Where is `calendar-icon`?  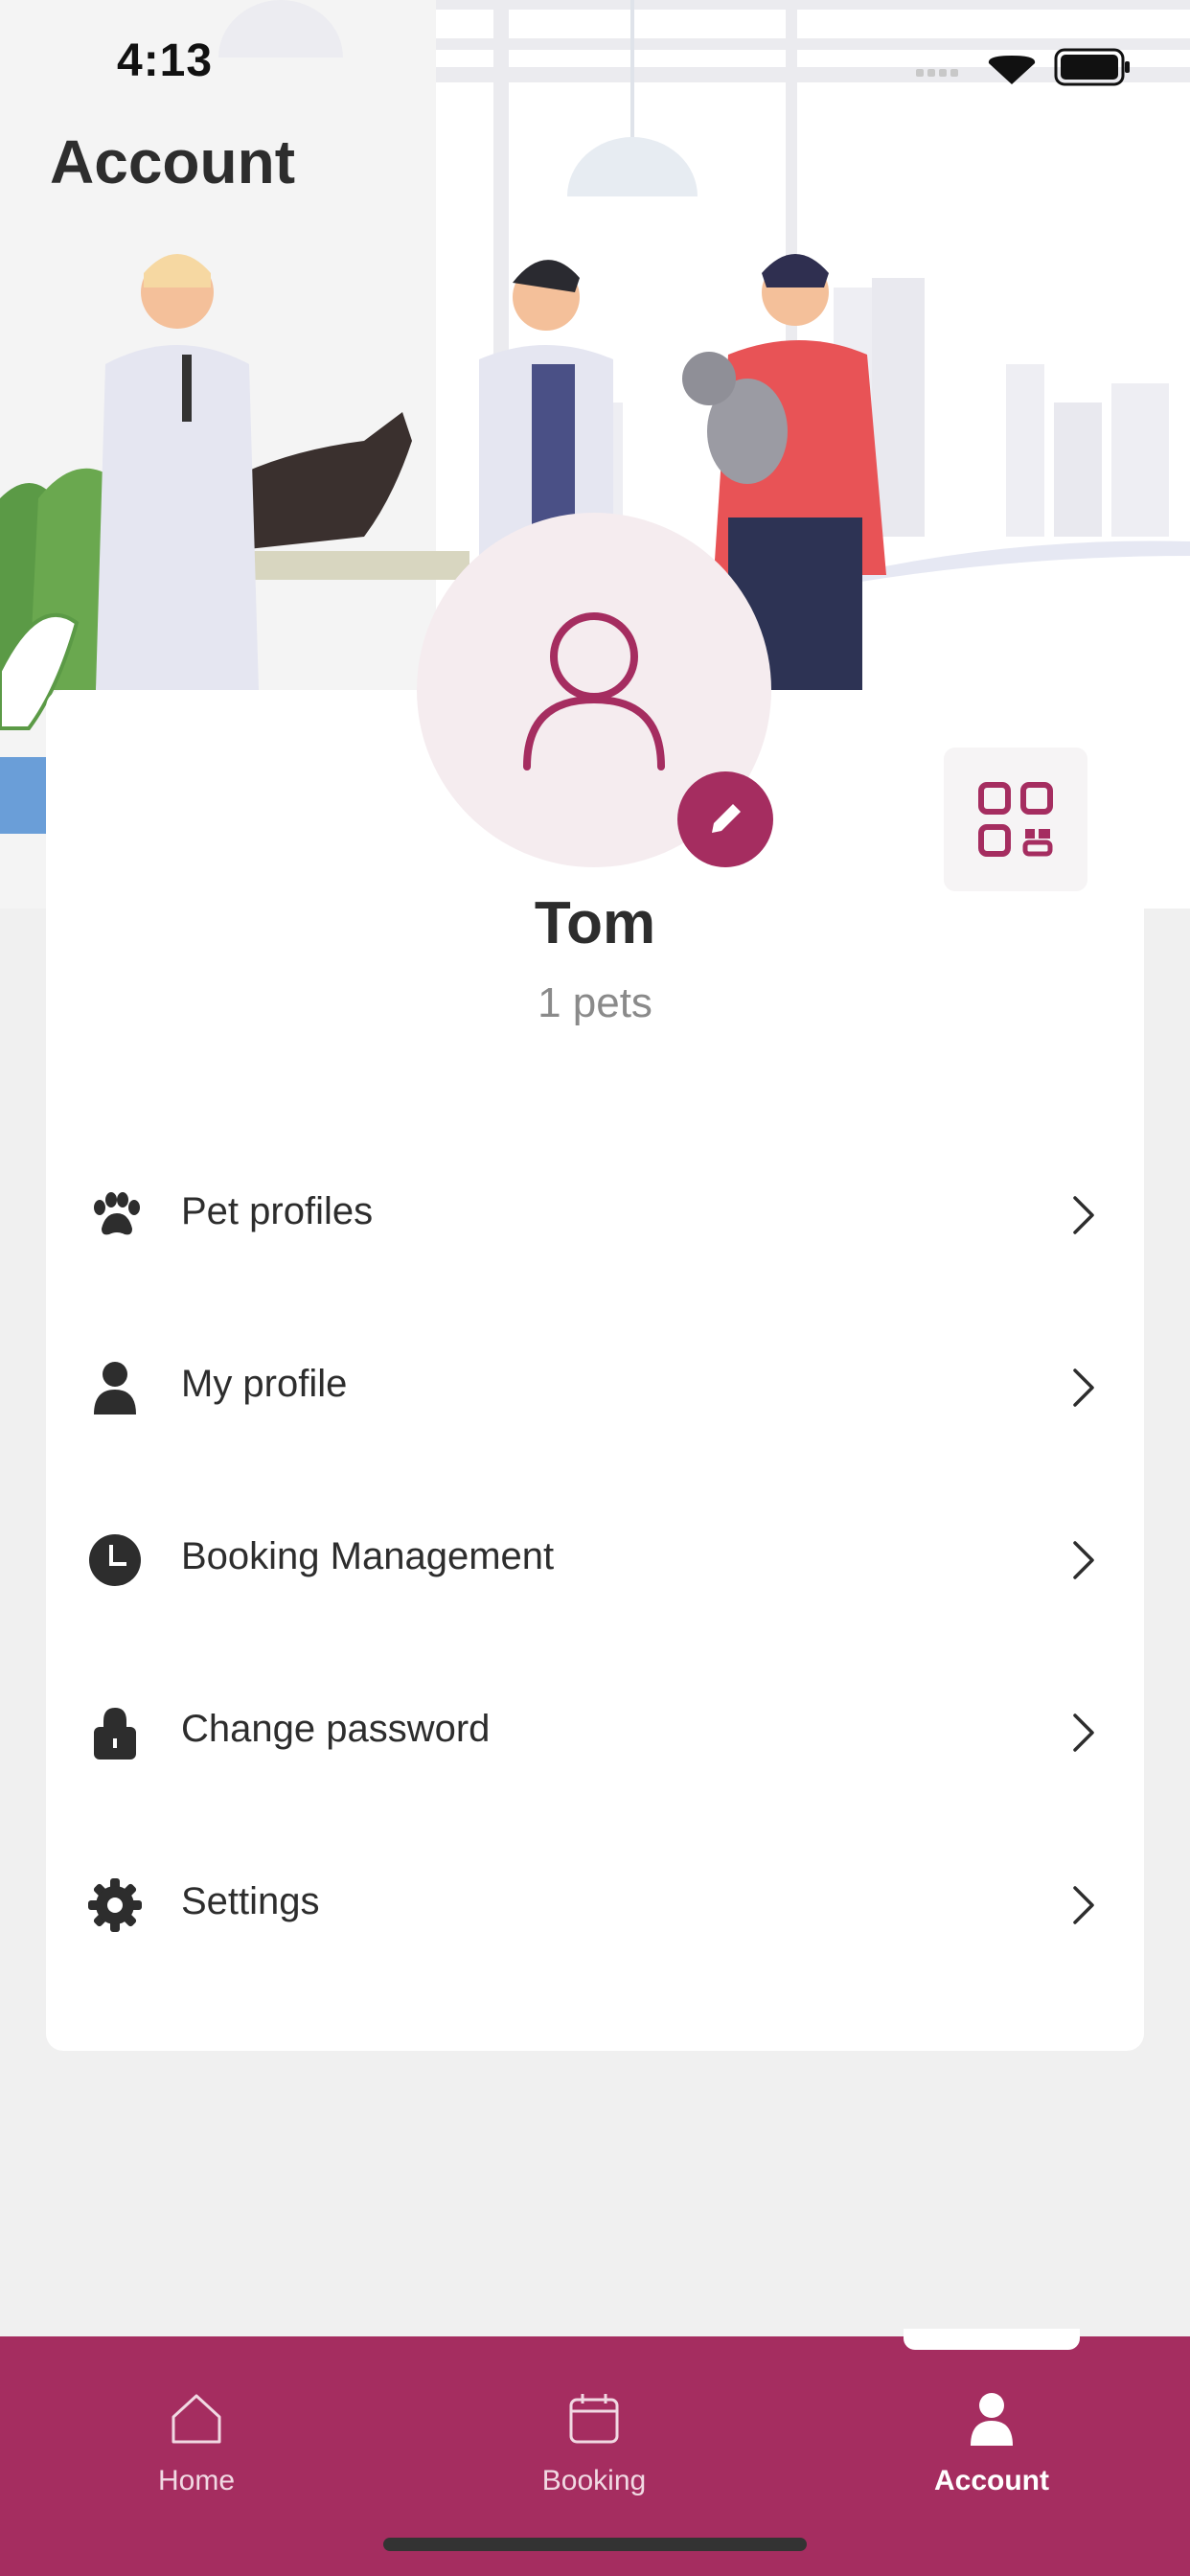
calendar-icon is located at coordinates (594, 2421).